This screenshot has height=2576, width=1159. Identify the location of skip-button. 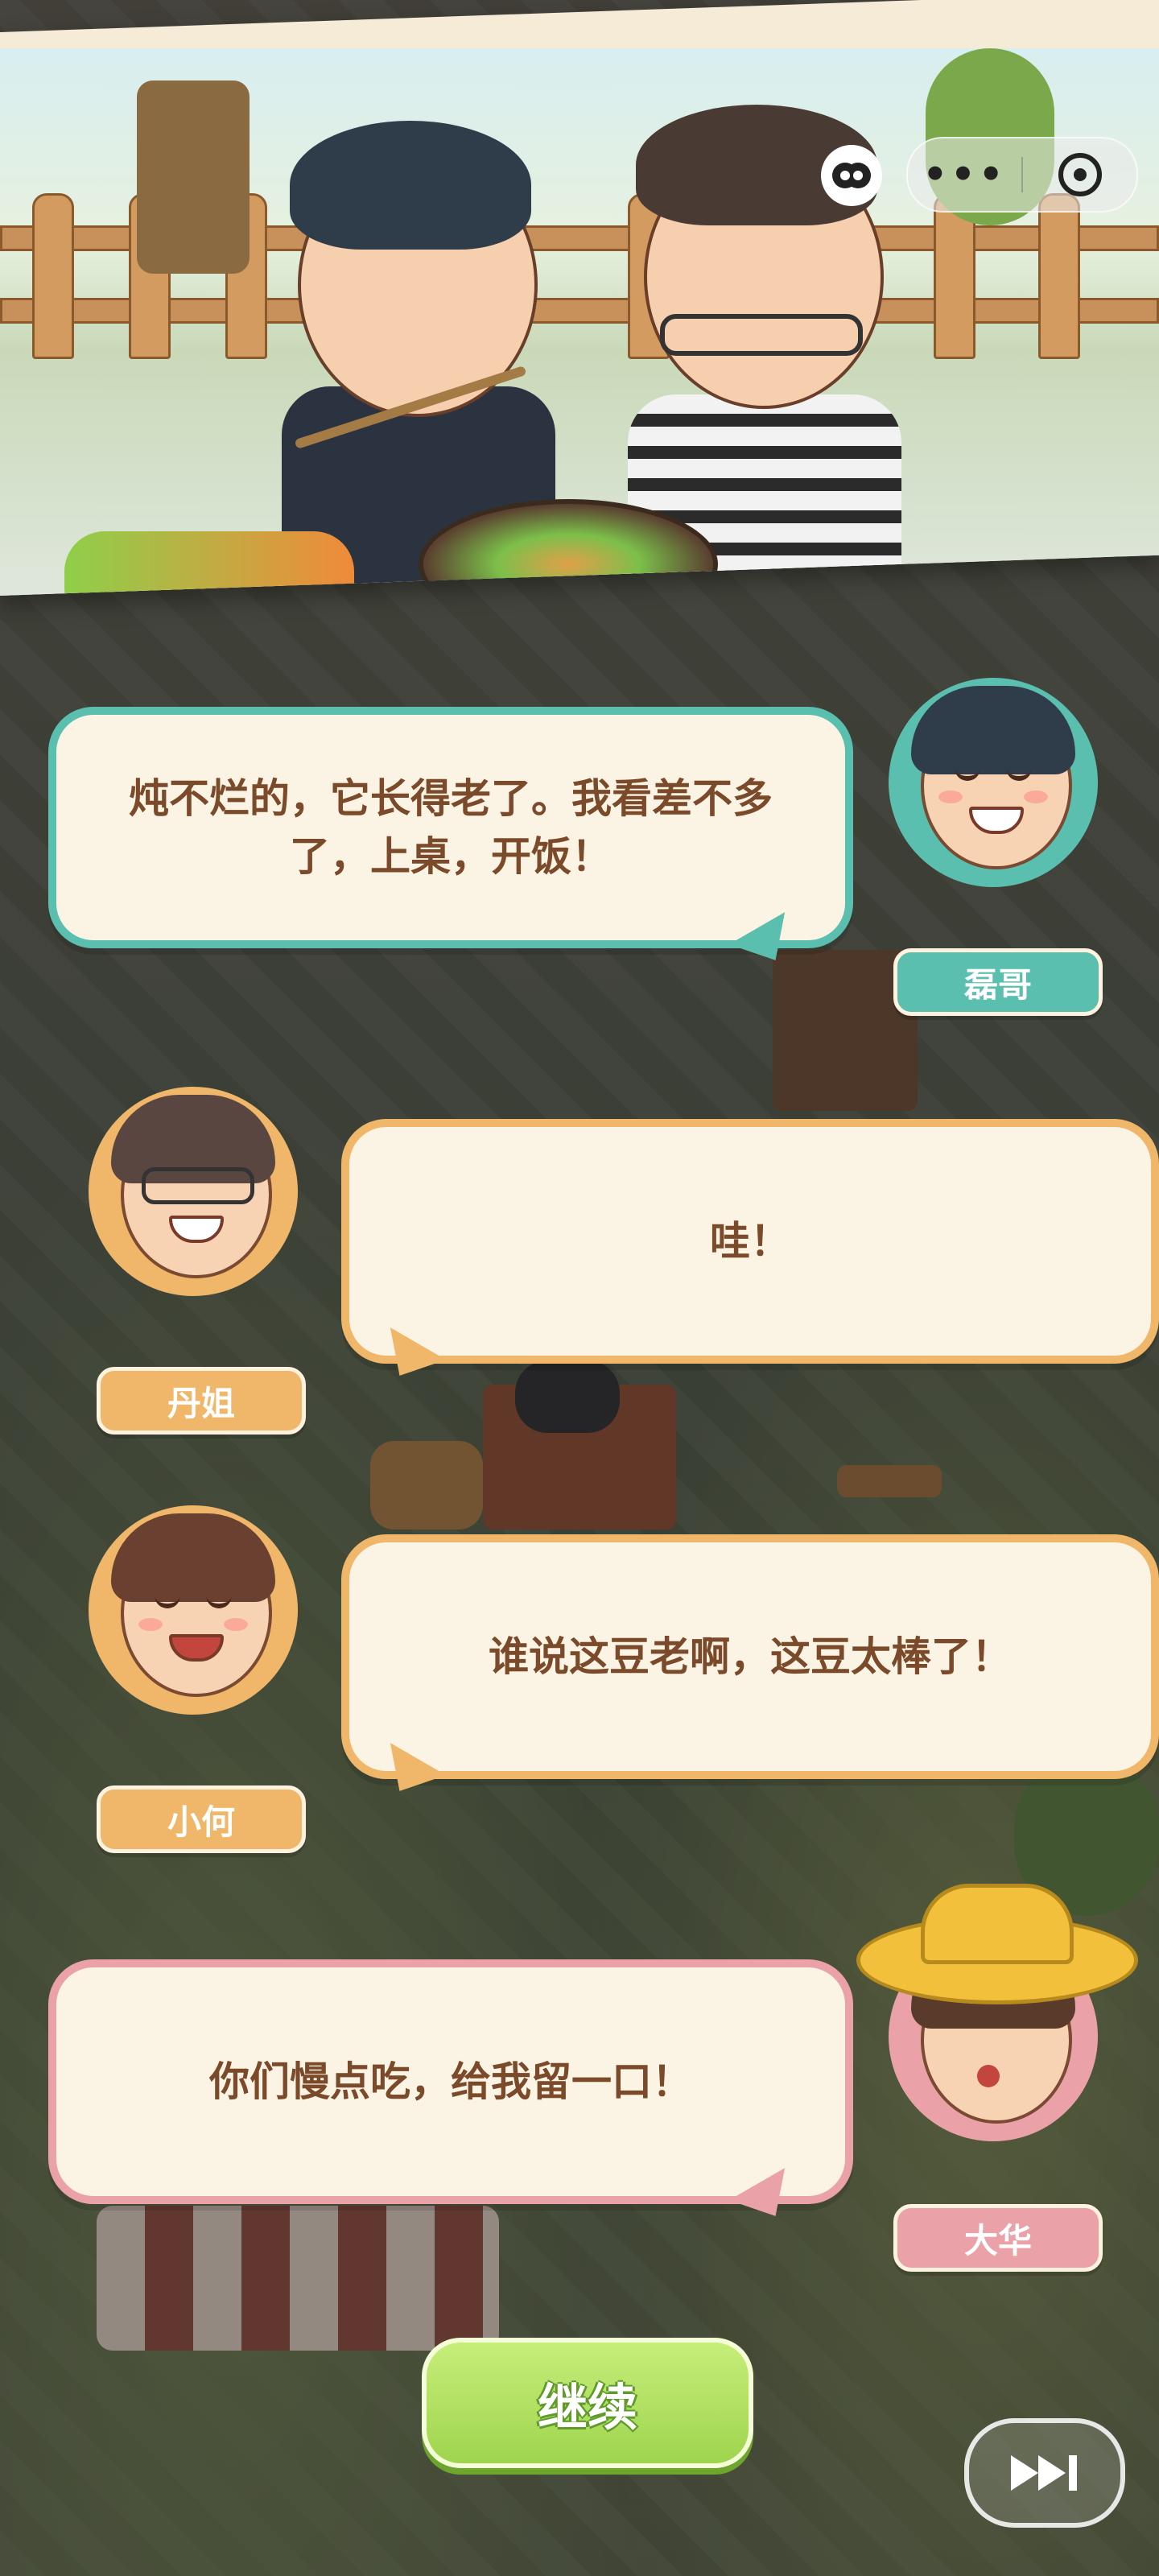
(1044, 2473).